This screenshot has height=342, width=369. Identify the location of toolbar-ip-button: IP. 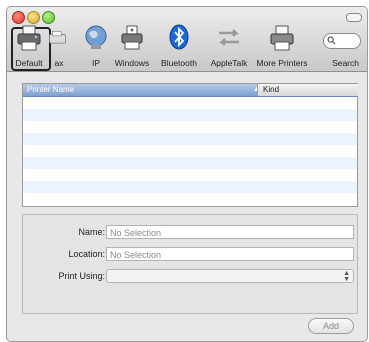
(96, 46).